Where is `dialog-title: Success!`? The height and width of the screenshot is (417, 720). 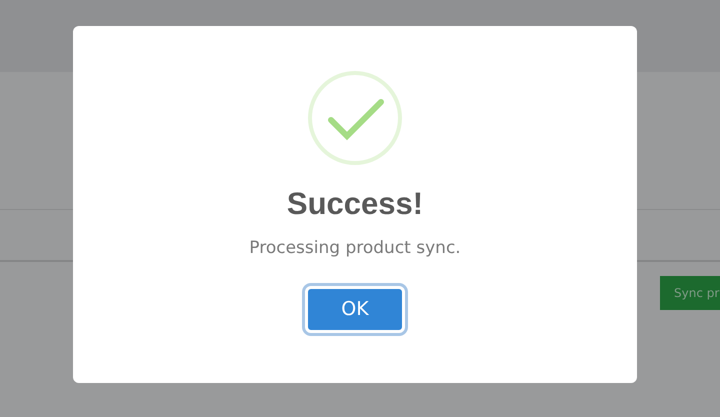
dialog-title: Success! is located at coordinates (355, 203).